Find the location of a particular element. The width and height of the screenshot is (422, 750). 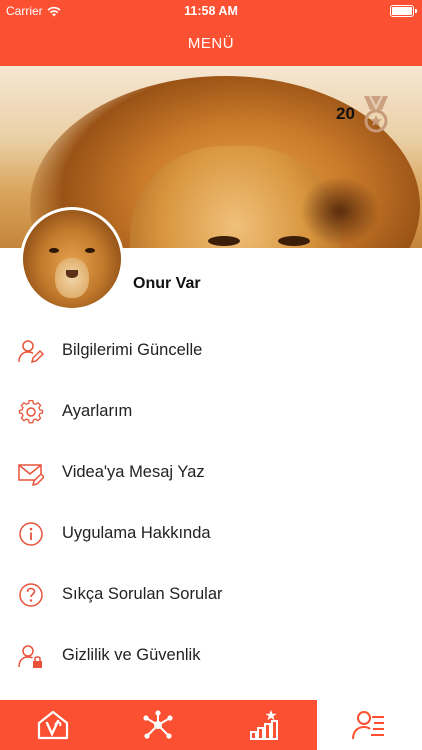

score-badge: 20 is located at coordinates (363, 114).